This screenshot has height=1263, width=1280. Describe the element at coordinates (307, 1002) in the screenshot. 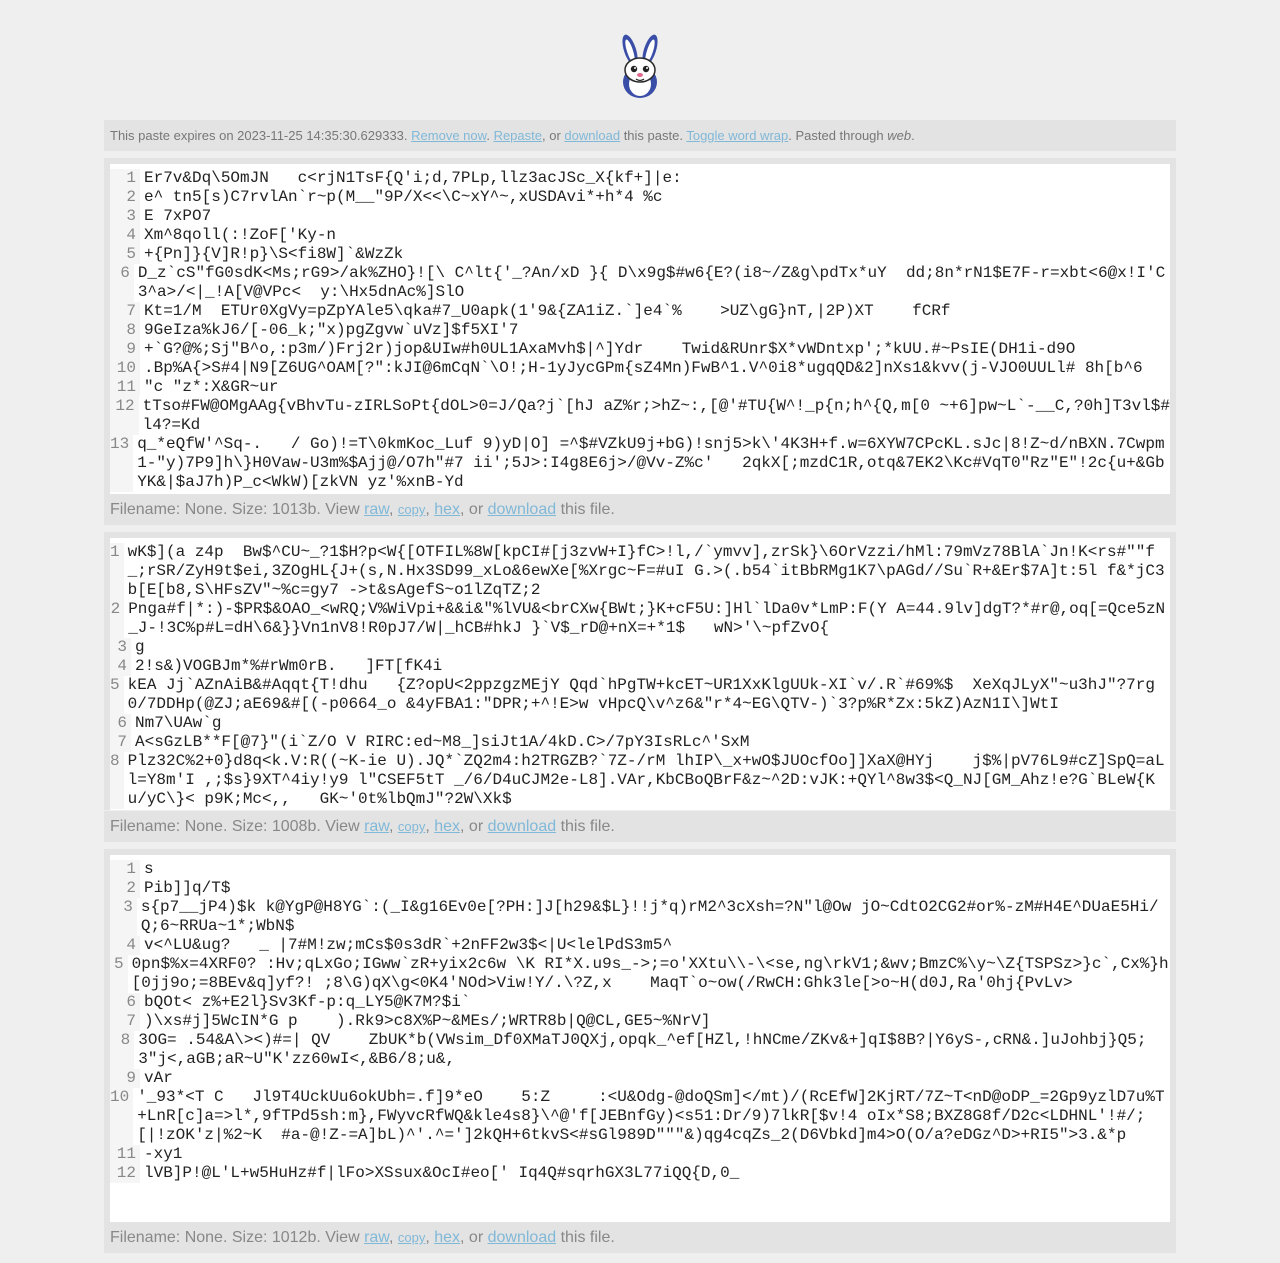

I see `line-text: bQOt< z%+E2l}Sv3Kf-p:q_LY5@K7M?$i`` at that location.